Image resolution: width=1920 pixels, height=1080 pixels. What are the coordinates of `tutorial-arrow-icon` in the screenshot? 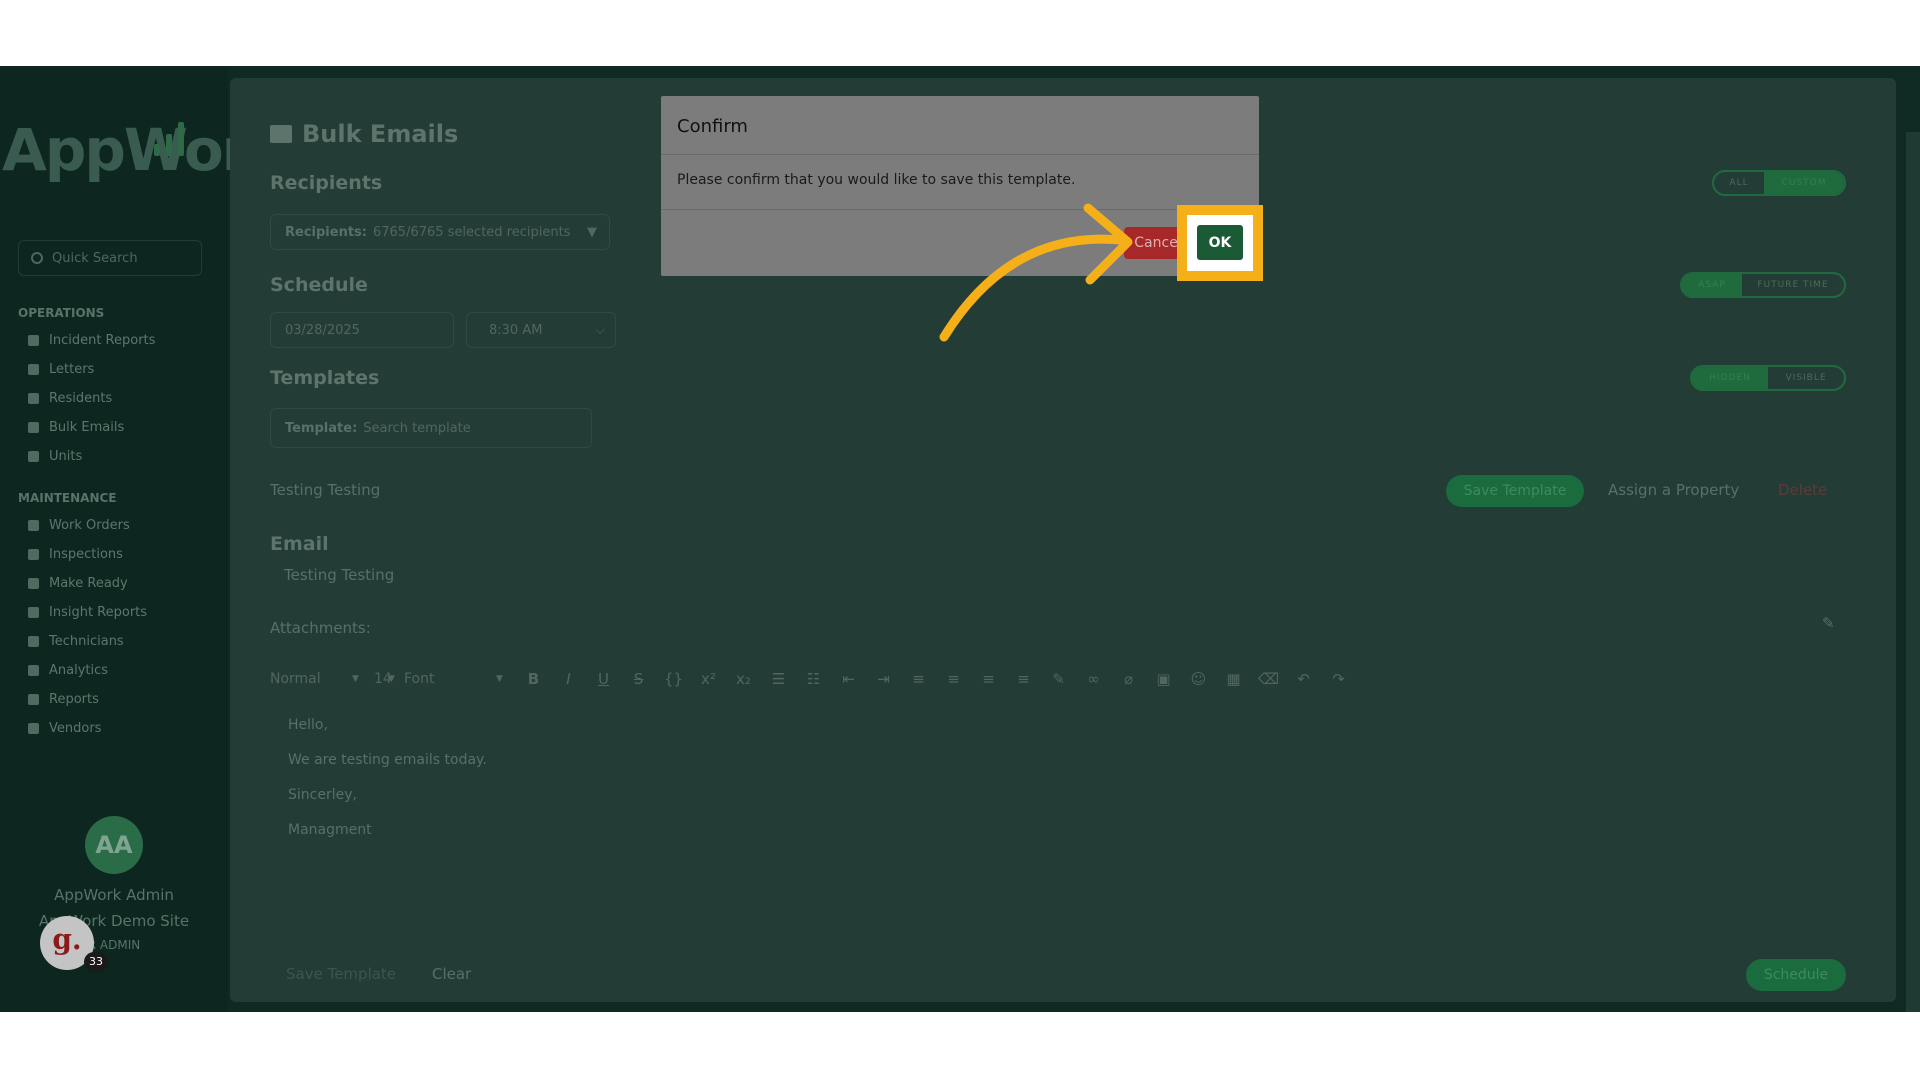 It's located at (1036, 272).